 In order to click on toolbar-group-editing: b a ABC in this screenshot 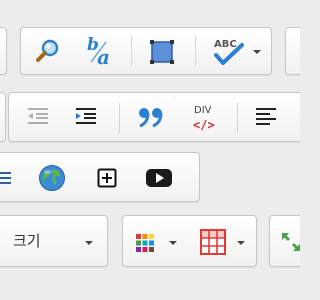, I will do `click(146, 51)`.